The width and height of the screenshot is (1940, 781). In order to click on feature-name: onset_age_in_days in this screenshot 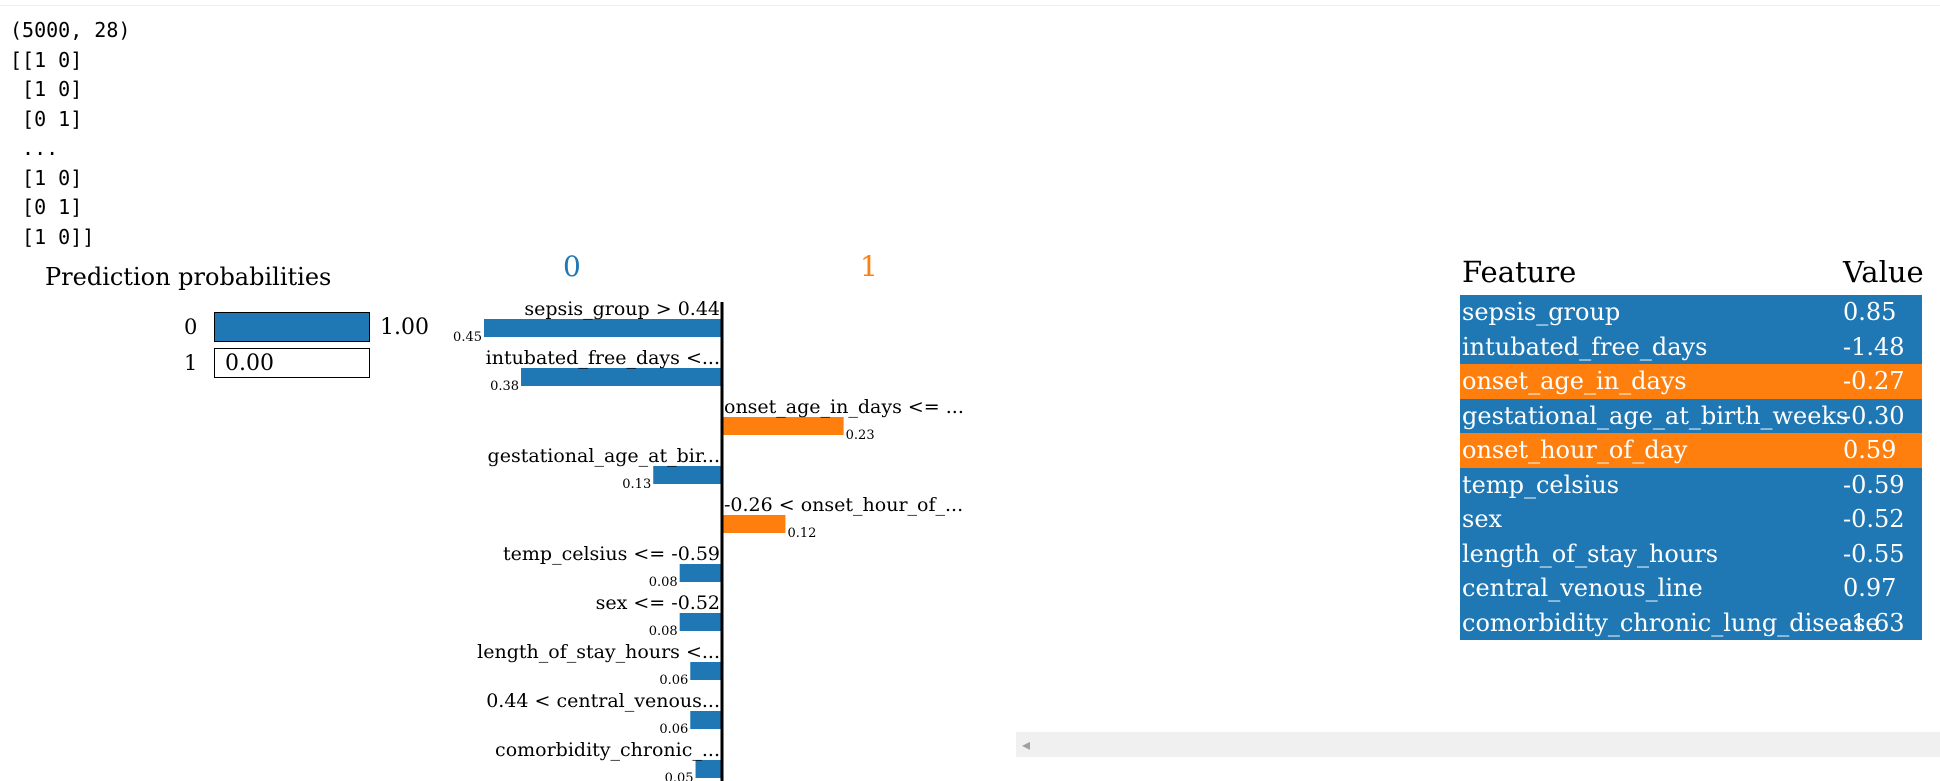, I will do `click(1574, 381)`.